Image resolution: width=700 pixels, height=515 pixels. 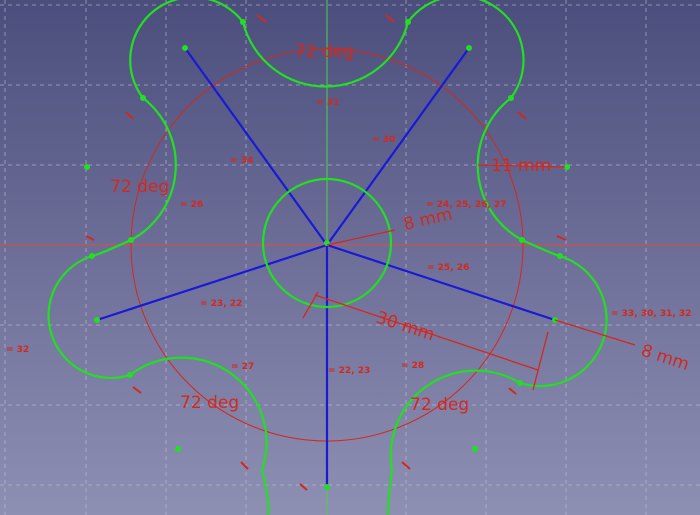 What do you see at coordinates (198, 413) in the screenshot?
I see `arc-left-lower` at bounding box center [198, 413].